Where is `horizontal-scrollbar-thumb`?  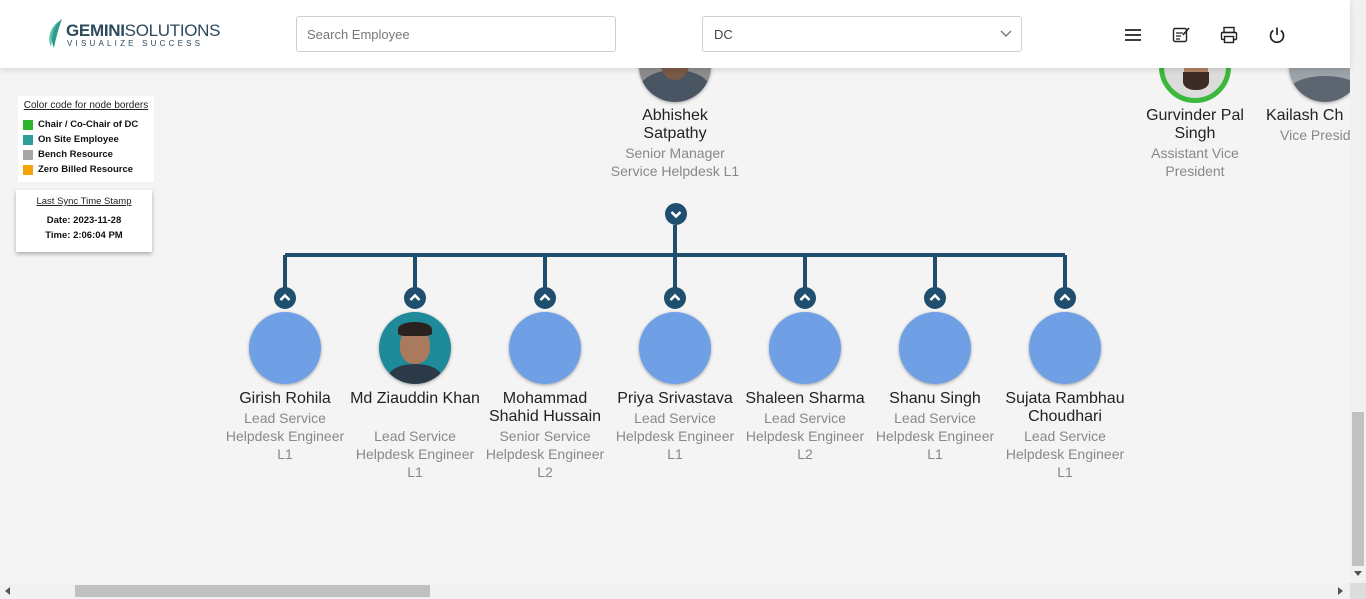
horizontal-scrollbar-thumb is located at coordinates (252, 591).